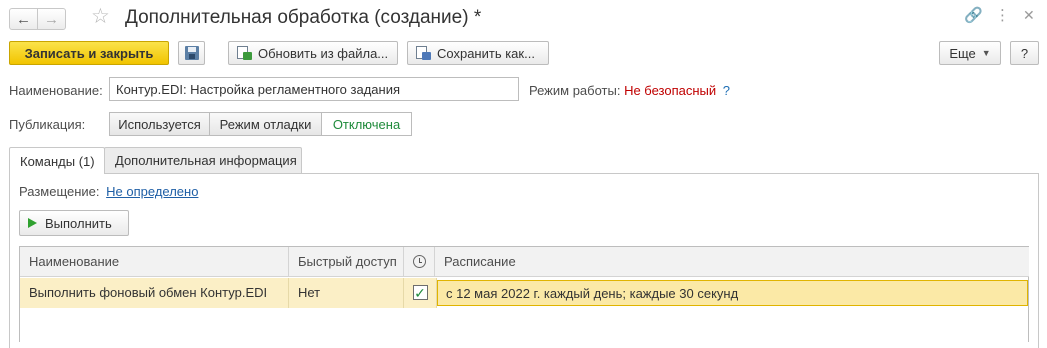 The image size is (1047, 348). What do you see at coordinates (56, 90) in the screenshot?
I see `name-label: Наименование:` at bounding box center [56, 90].